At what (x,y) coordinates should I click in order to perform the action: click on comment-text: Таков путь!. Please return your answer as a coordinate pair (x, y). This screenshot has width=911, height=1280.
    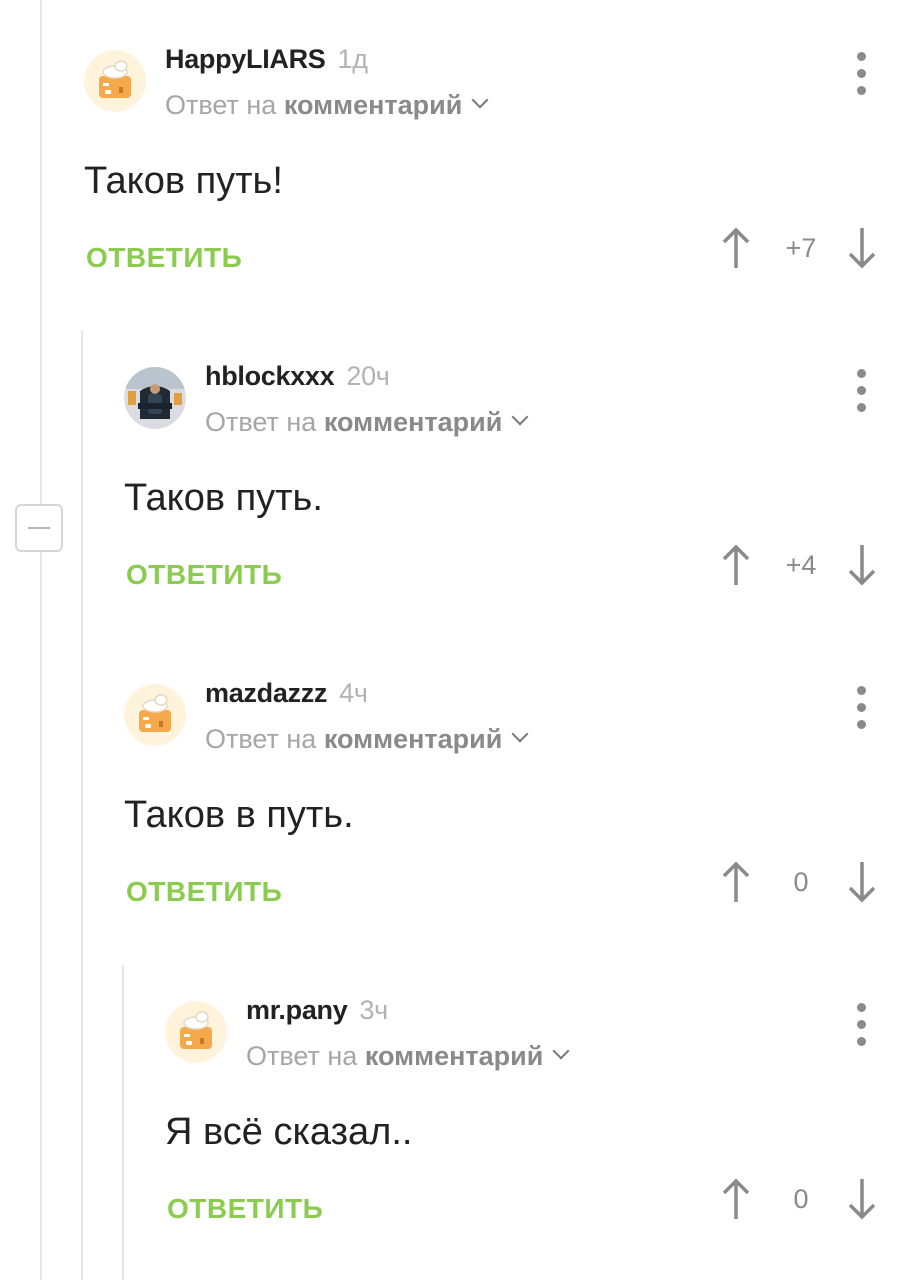
    Looking at the image, I should click on (183, 181).